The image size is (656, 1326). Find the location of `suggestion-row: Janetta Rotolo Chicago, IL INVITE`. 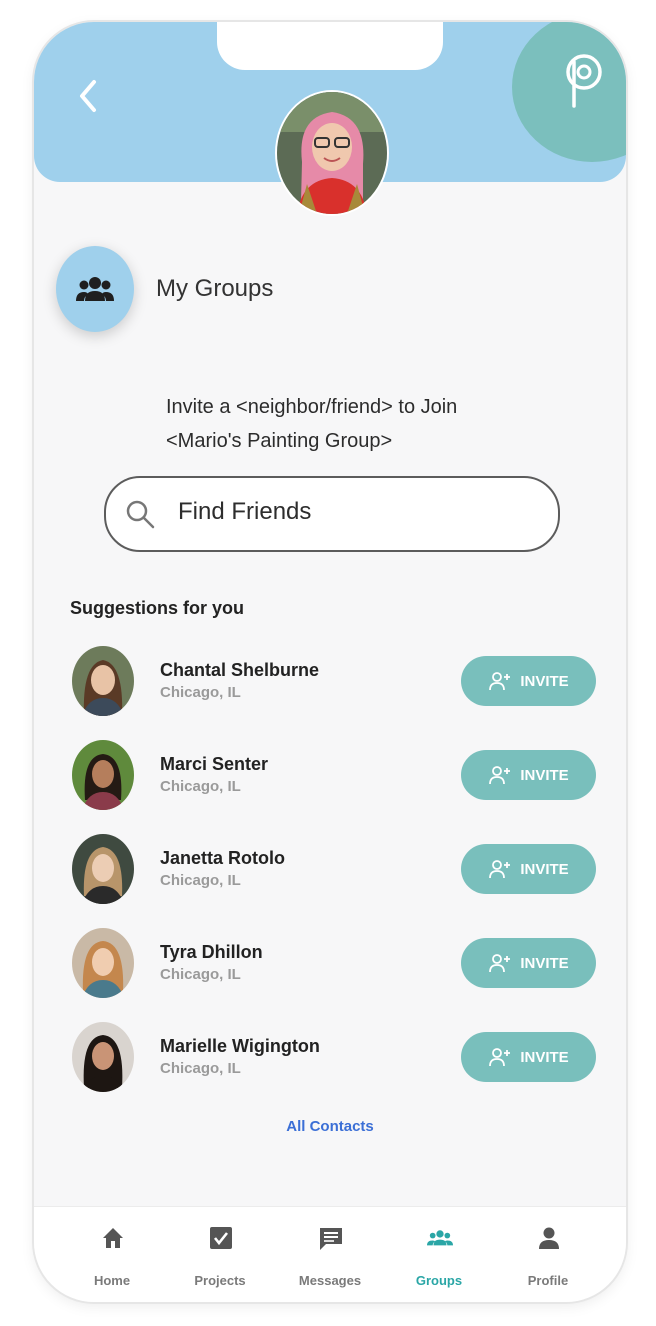

suggestion-row: Janetta Rotolo Chicago, IL INVITE is located at coordinates (337, 870).